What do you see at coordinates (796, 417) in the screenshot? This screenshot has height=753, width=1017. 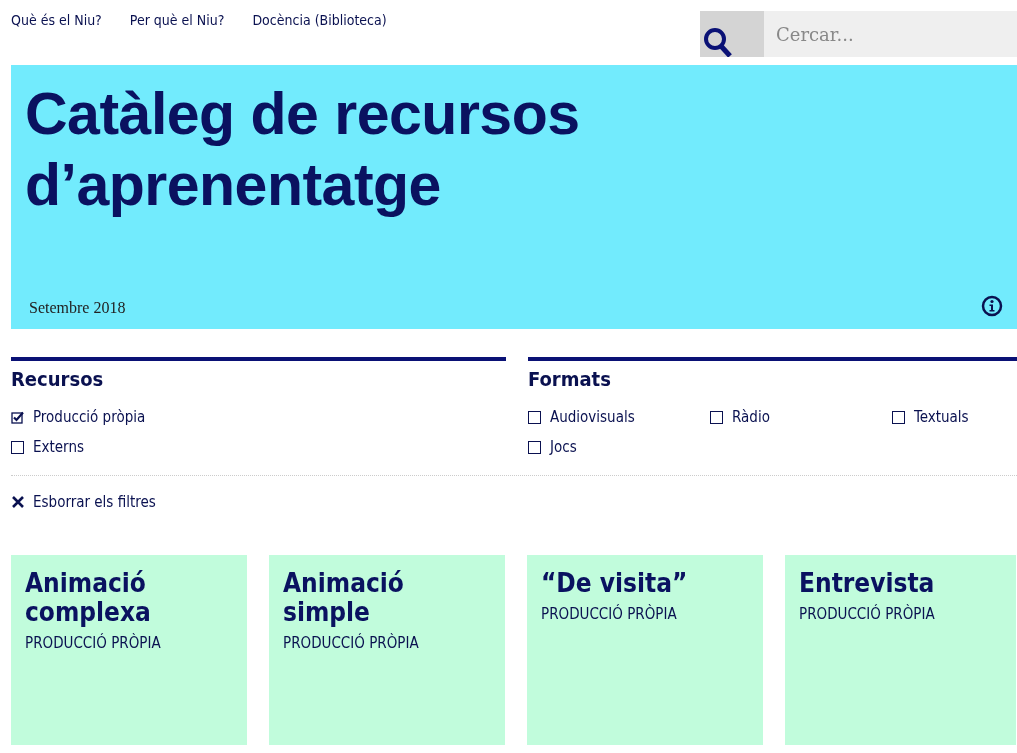 I see `filter-checkbox: Ràdio` at bounding box center [796, 417].